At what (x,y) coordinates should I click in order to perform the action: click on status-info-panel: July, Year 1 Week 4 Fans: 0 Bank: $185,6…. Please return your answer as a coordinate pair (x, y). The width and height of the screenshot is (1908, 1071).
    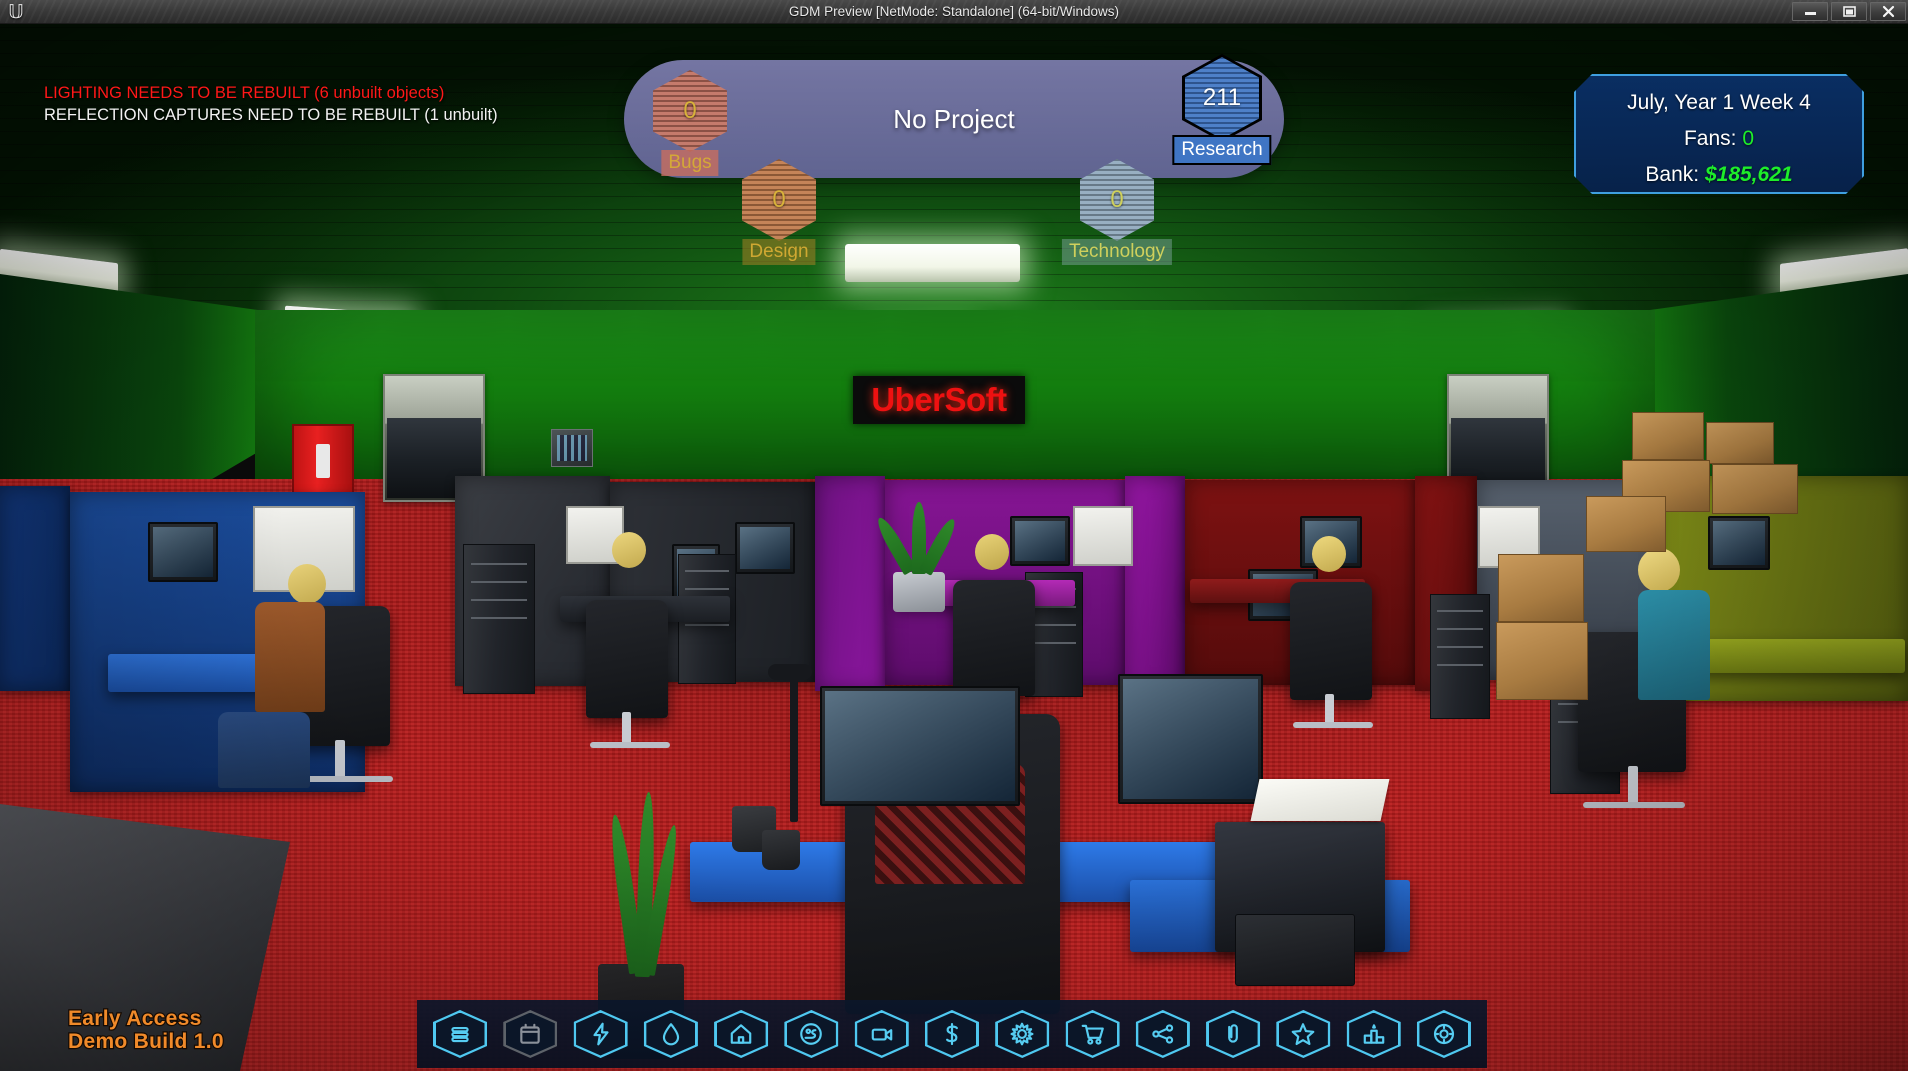
    Looking at the image, I should click on (1719, 134).